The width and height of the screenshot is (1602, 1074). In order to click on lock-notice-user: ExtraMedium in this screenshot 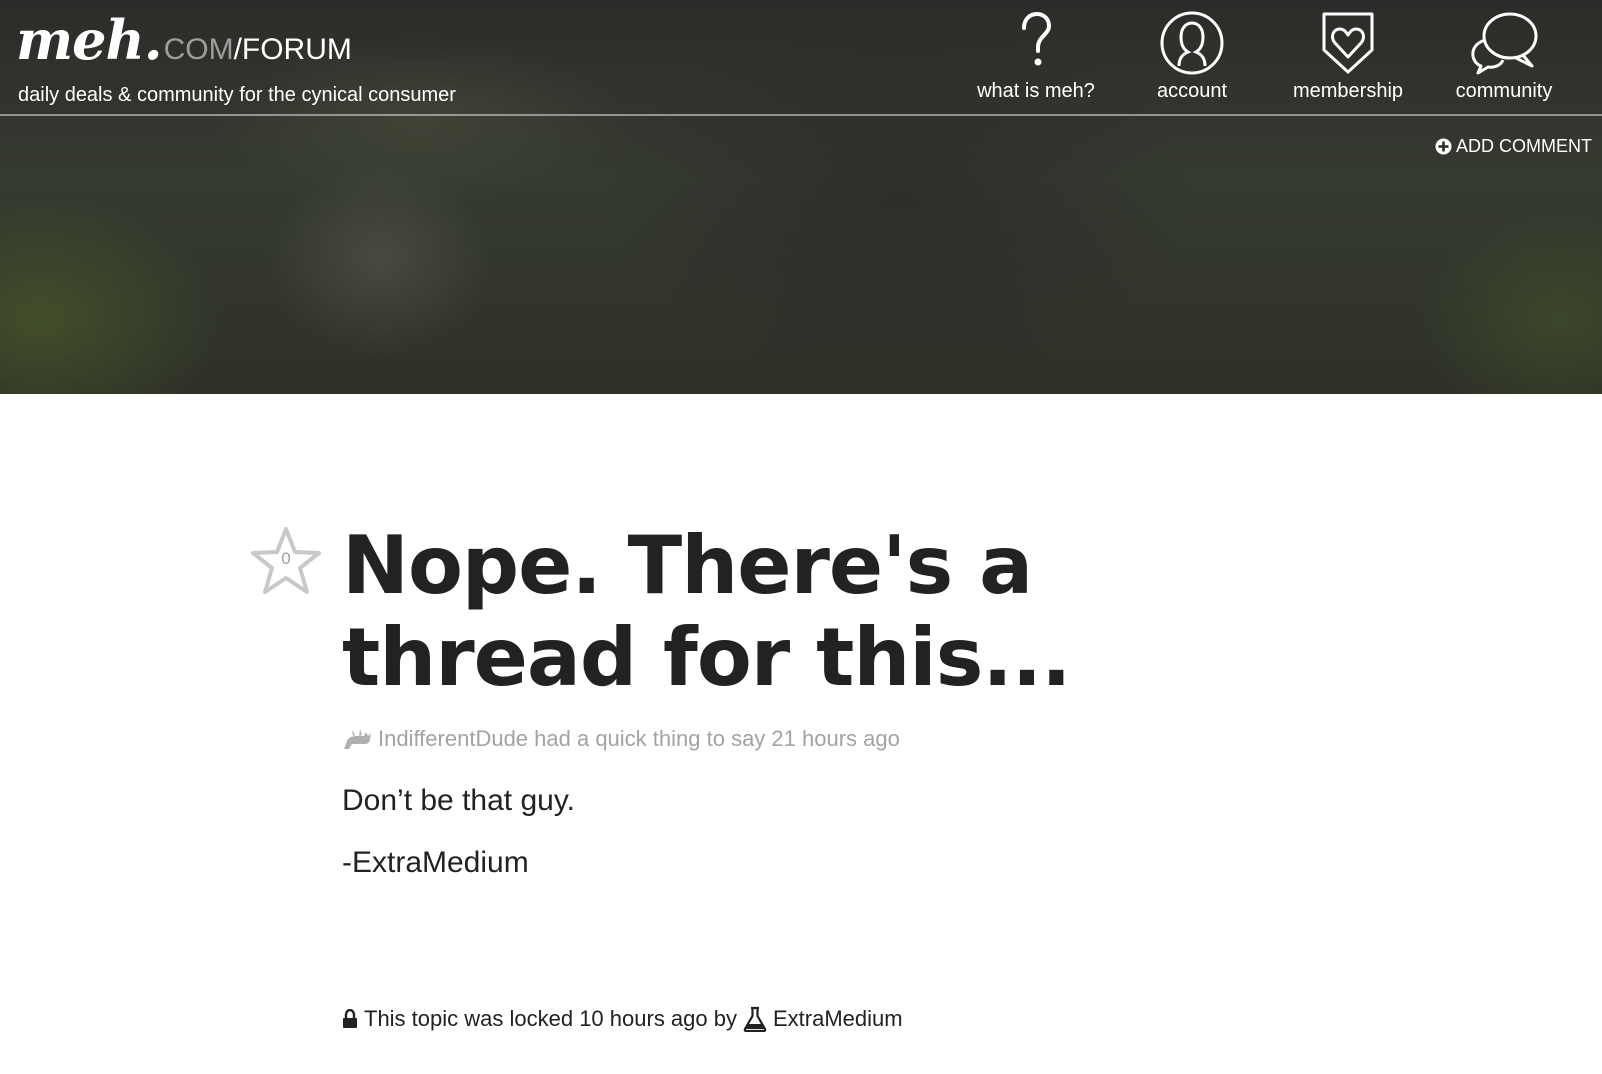, I will do `click(838, 1019)`.